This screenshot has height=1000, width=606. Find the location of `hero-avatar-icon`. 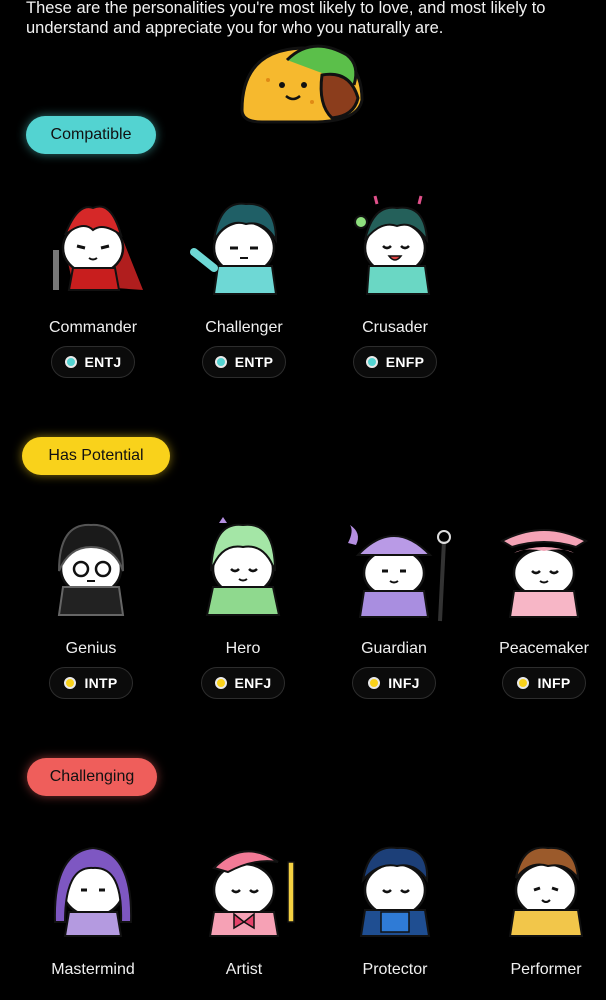

hero-avatar-icon is located at coordinates (243, 566).